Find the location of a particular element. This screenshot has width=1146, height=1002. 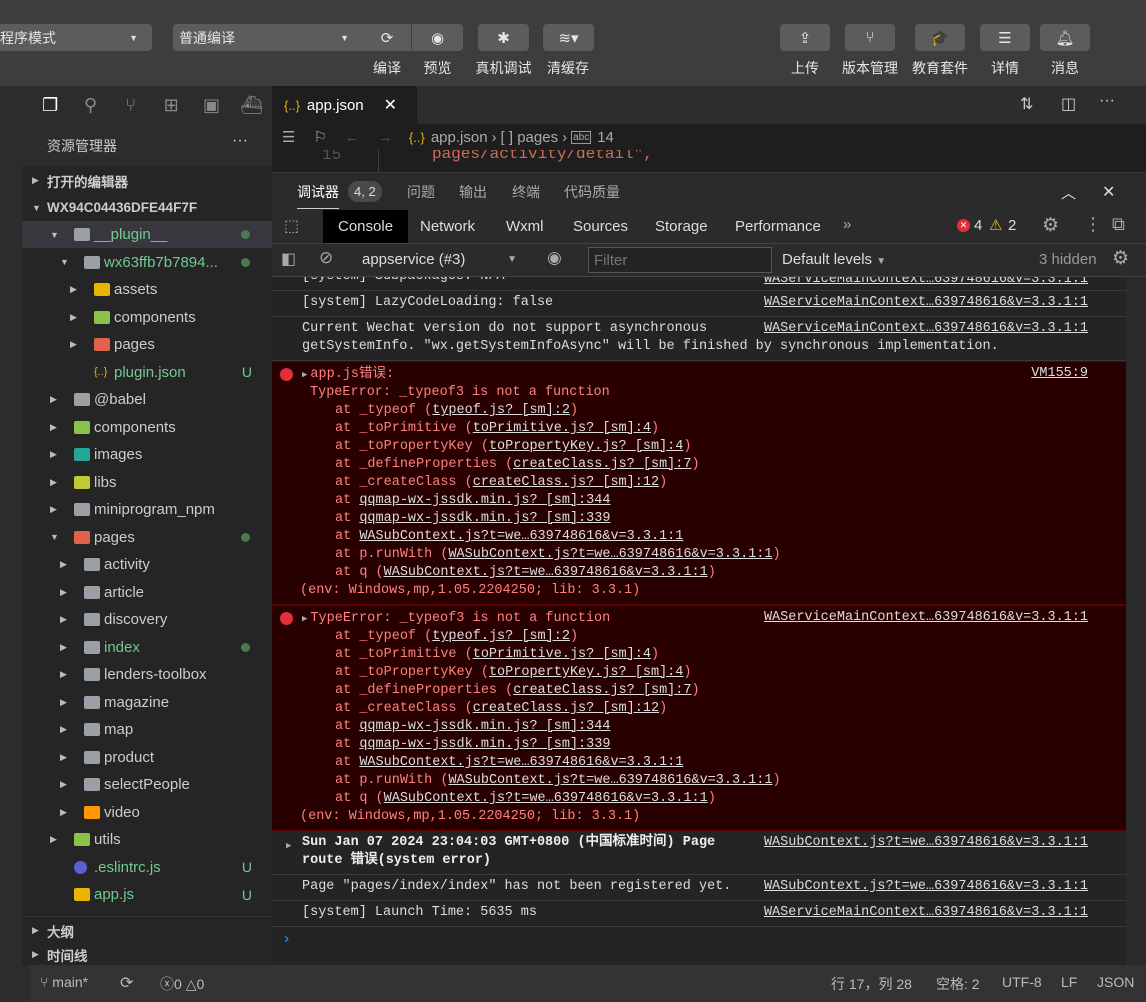

source-control-icon: ⑂ is located at coordinates (131, 105).